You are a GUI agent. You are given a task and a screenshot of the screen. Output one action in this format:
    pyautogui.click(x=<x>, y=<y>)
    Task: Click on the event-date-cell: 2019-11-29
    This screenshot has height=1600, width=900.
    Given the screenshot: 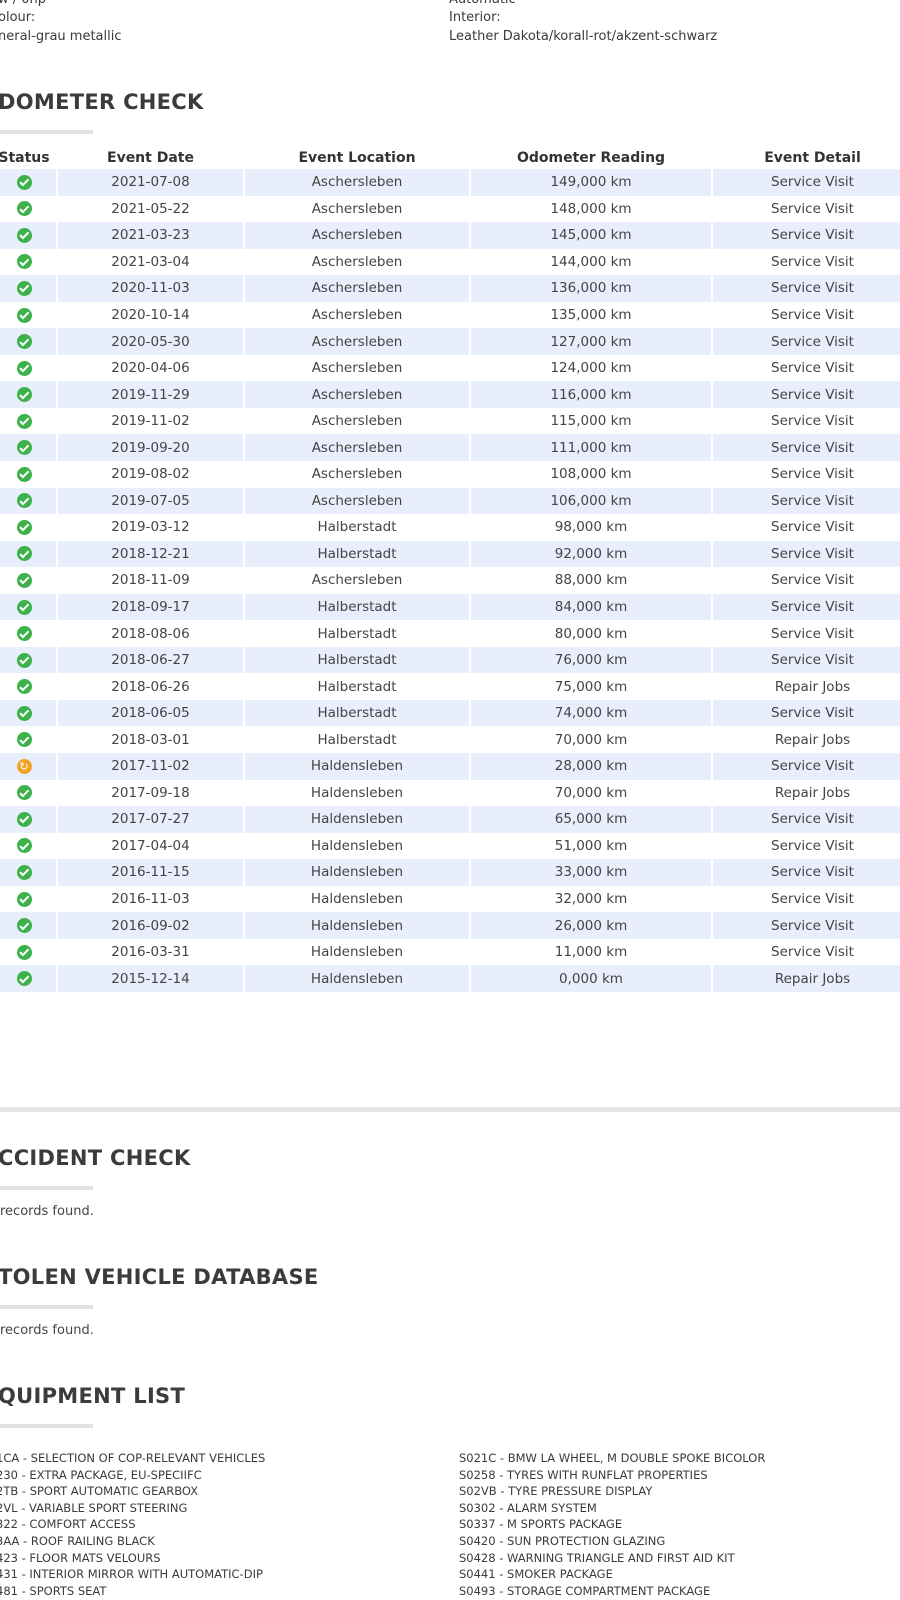 What is the action you would take?
    pyautogui.click(x=150, y=394)
    